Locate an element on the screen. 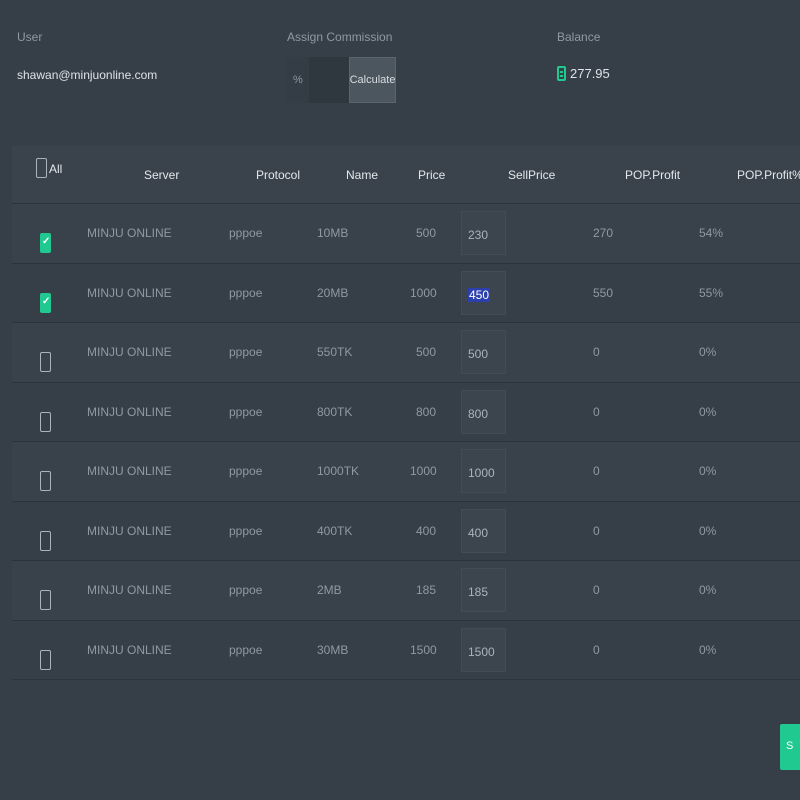  sellprice-value: 500 is located at coordinates (478, 354).